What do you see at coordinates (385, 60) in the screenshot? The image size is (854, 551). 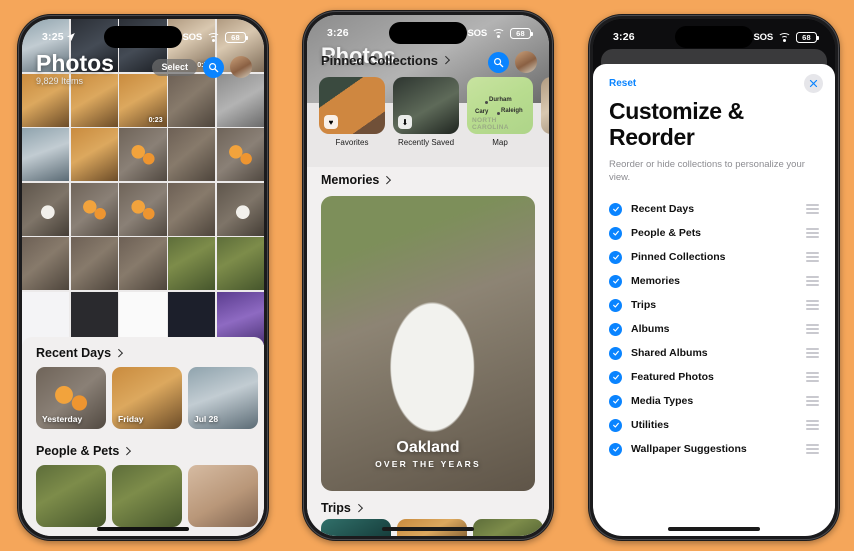 I see `section-header-pinned-collections: Pinned Collections` at bounding box center [385, 60].